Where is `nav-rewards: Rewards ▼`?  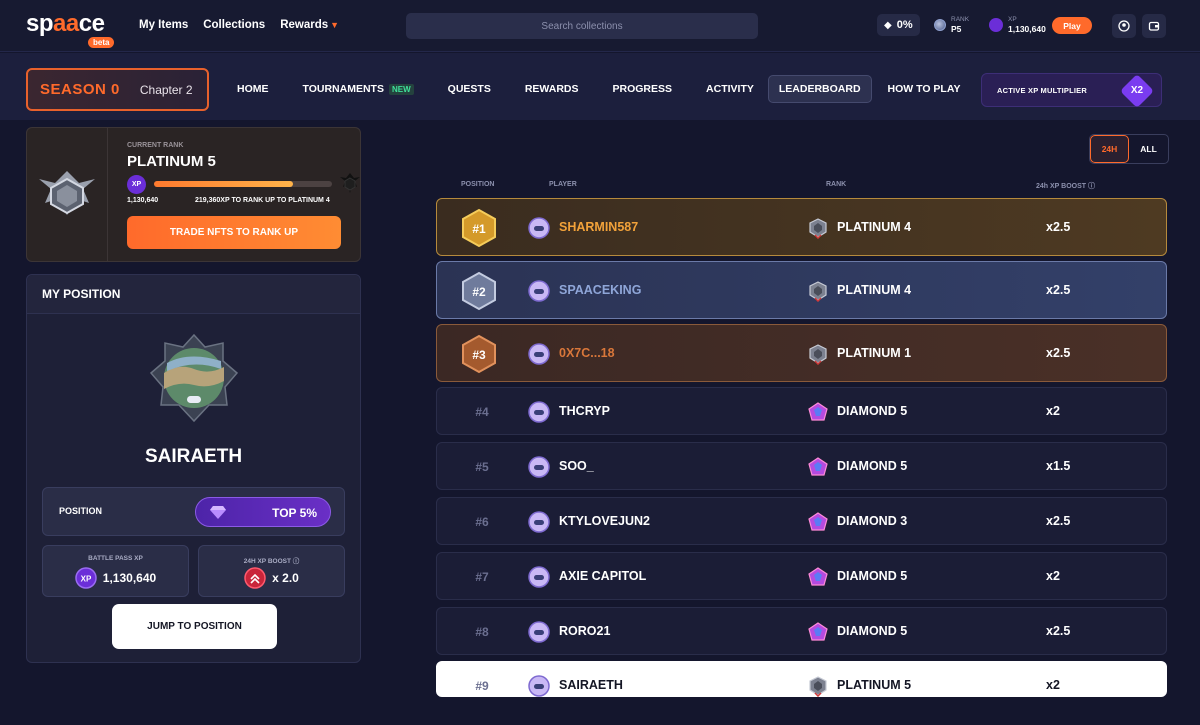
nav-rewards: Rewards ▼ is located at coordinates (309, 25).